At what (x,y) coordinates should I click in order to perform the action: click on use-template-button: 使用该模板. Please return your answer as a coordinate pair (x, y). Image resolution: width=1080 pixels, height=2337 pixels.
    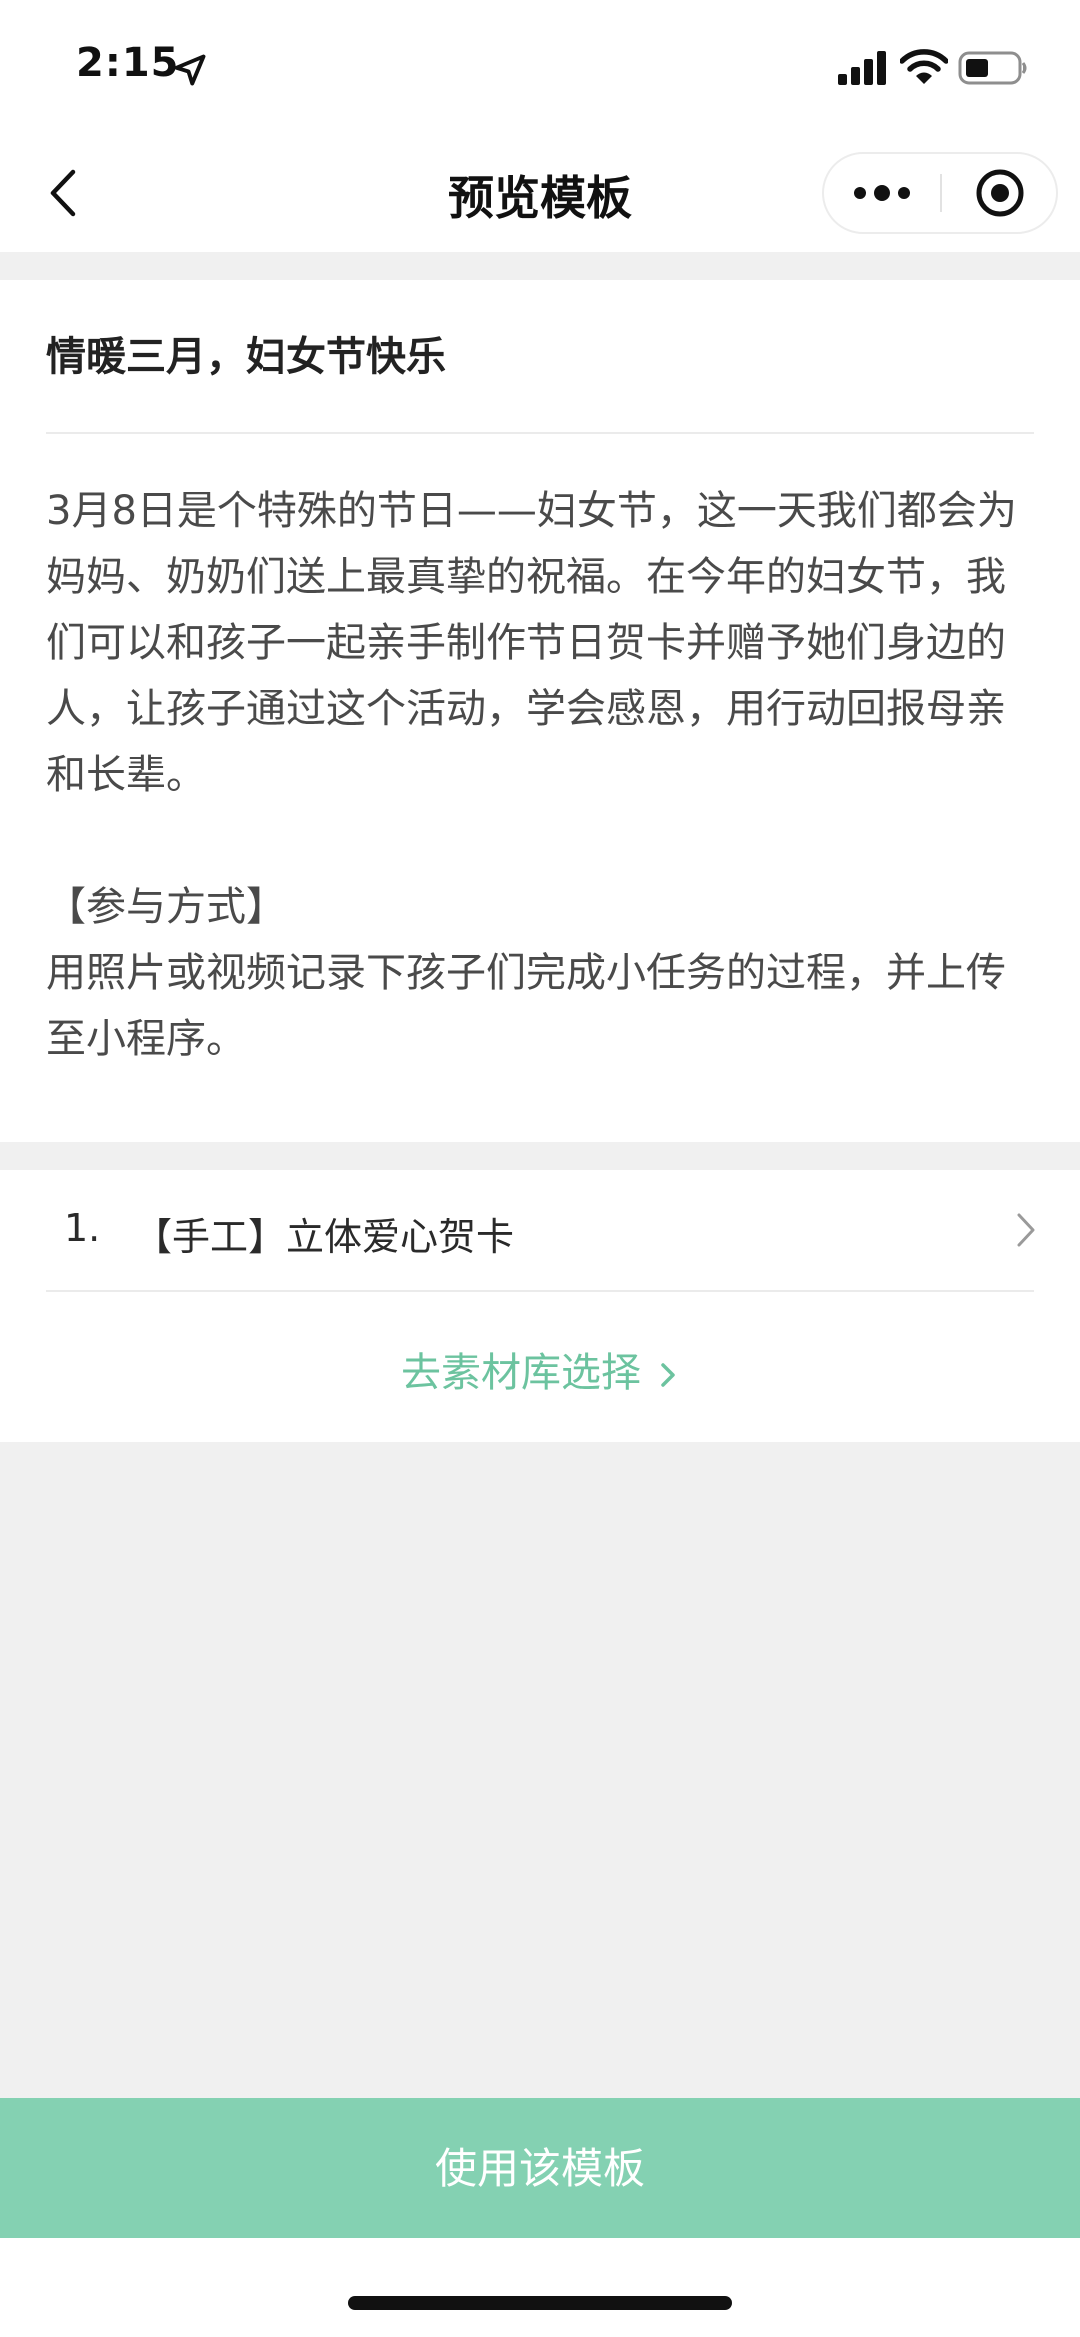
    Looking at the image, I should click on (540, 2168).